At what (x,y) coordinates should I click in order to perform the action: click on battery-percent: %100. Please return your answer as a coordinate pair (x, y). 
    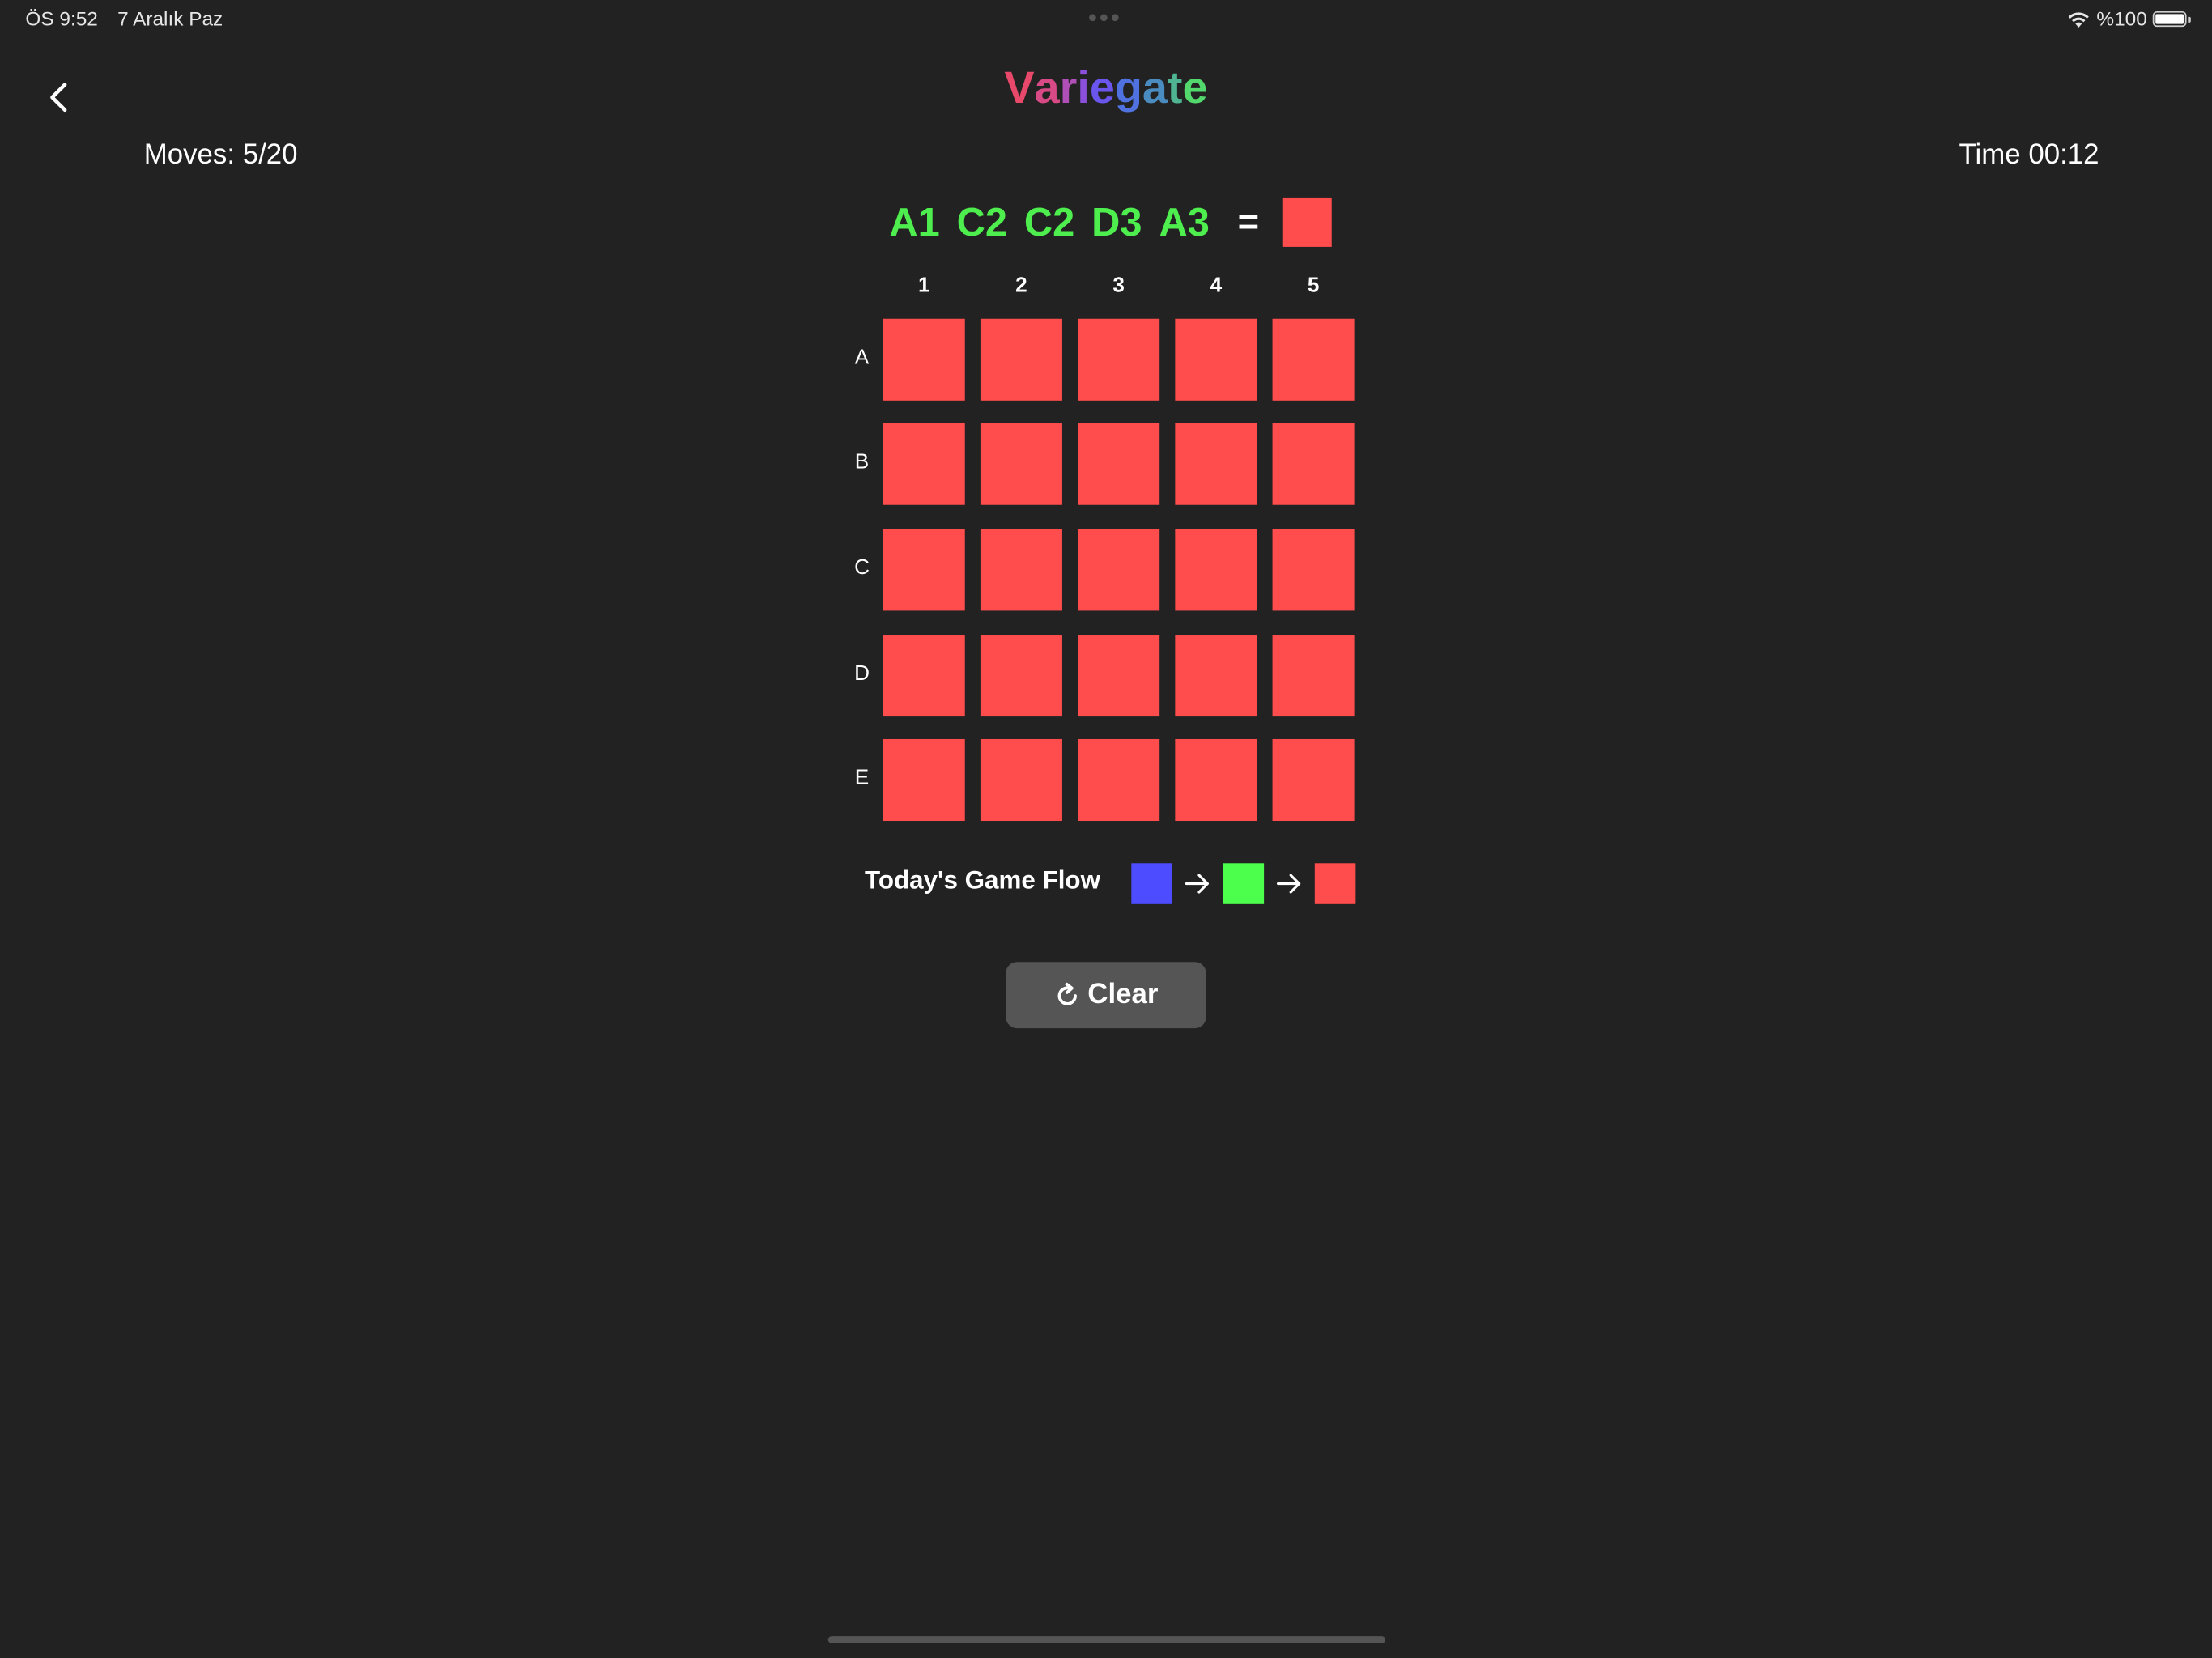
    Looking at the image, I should click on (2121, 18).